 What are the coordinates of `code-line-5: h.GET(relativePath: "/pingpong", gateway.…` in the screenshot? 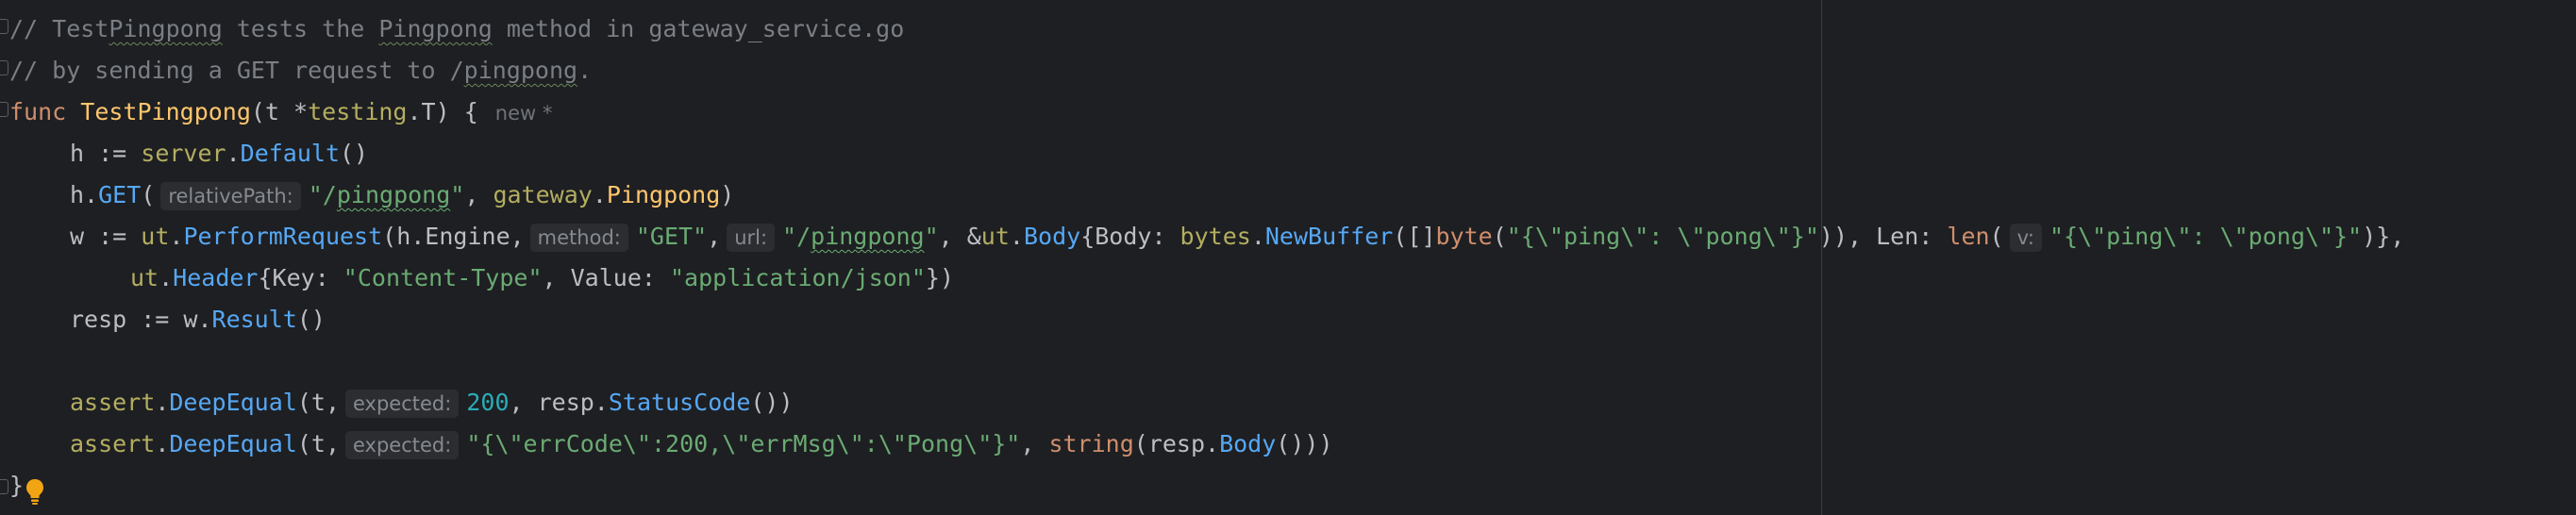 It's located at (402, 195).